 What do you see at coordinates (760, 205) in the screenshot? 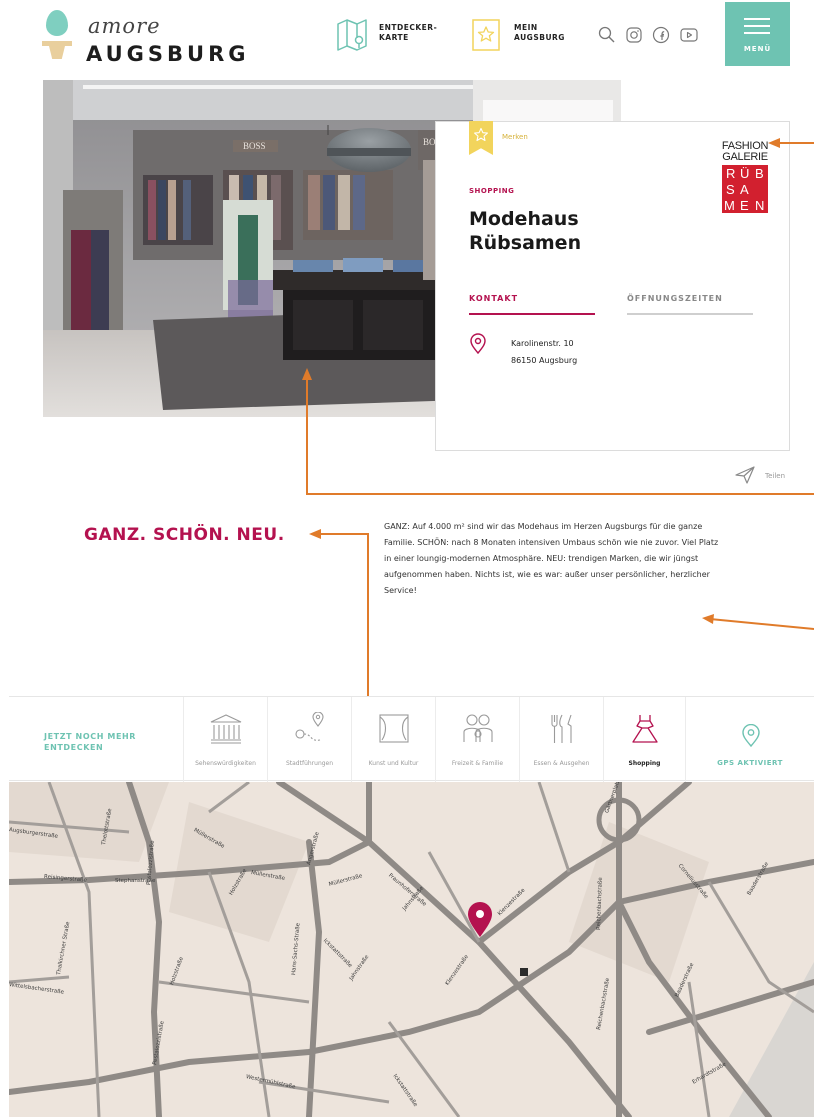
I see `brand-logo-letter: N` at bounding box center [760, 205].